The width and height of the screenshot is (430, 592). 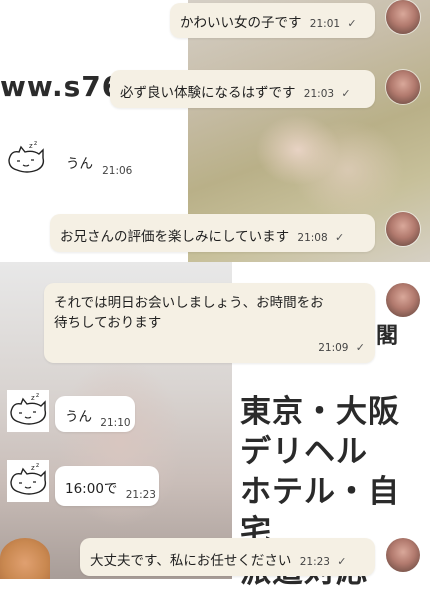 What do you see at coordinates (241, 23) in the screenshot?
I see `message-text: かわいい女の子です` at bounding box center [241, 23].